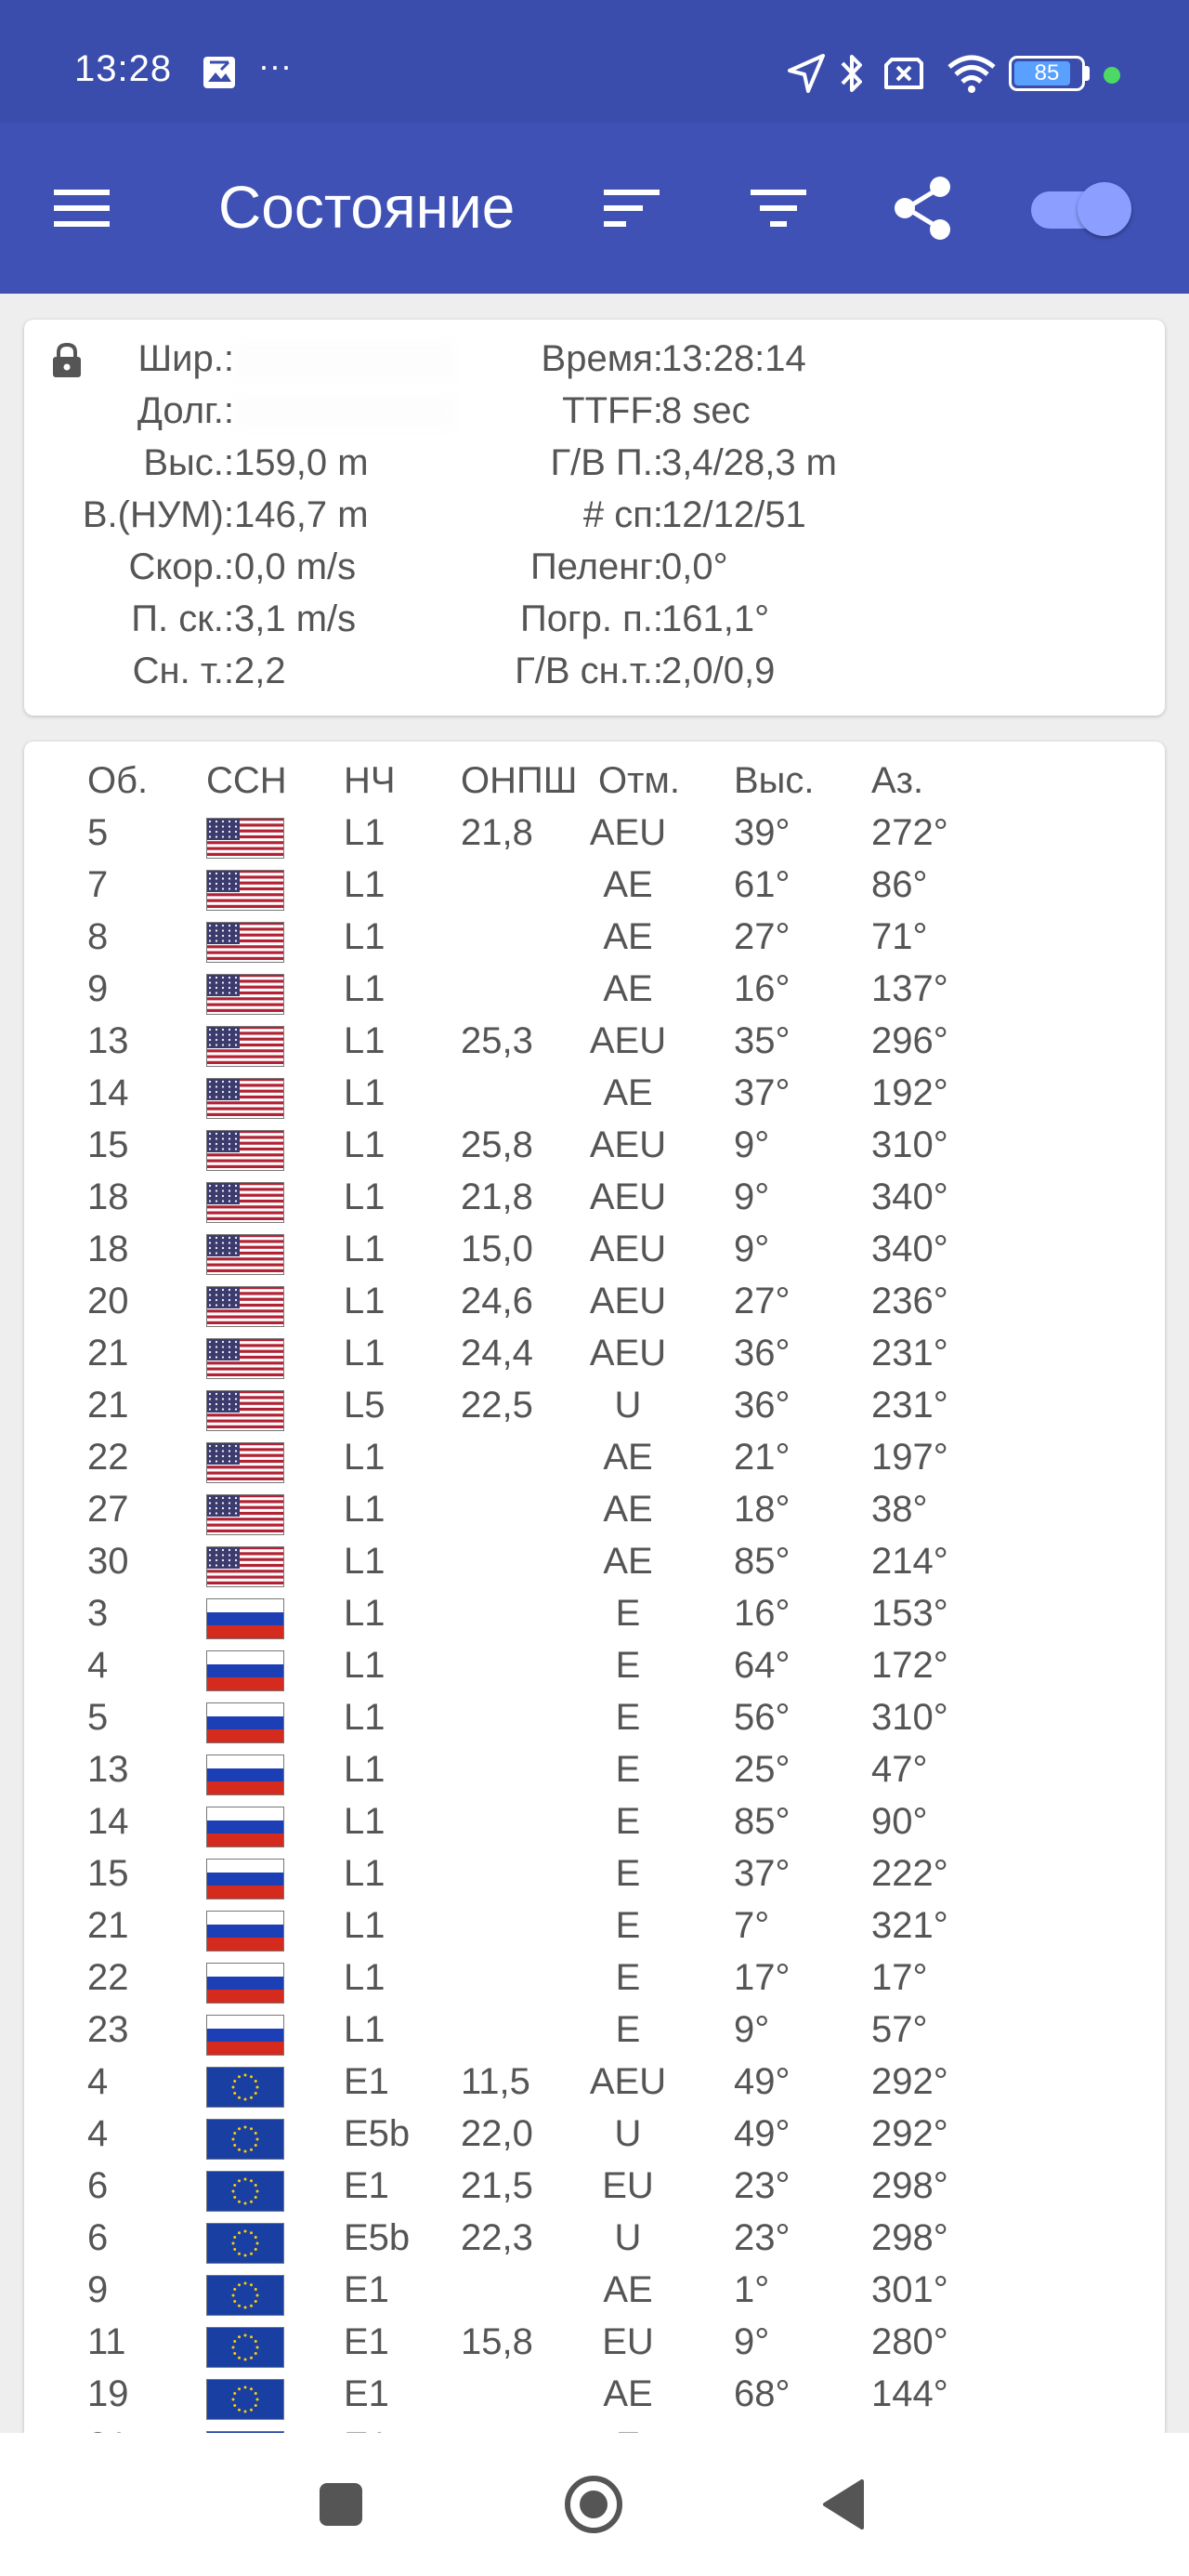 The height and width of the screenshot is (2576, 1189). What do you see at coordinates (108, 1977) in the screenshot?
I see `satellite-id: 22` at bounding box center [108, 1977].